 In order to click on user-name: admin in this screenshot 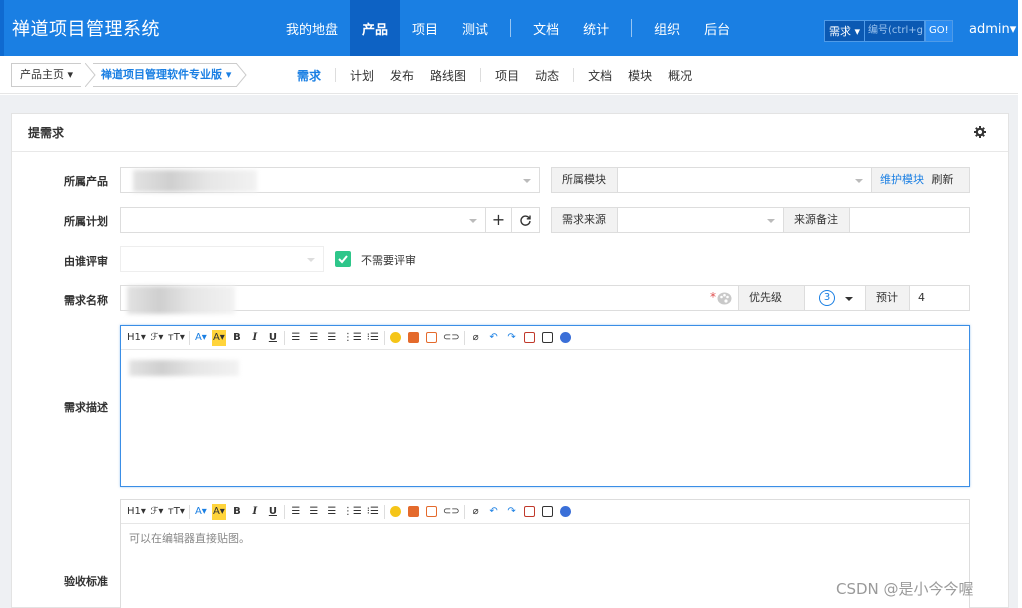, I will do `click(989, 29)`.